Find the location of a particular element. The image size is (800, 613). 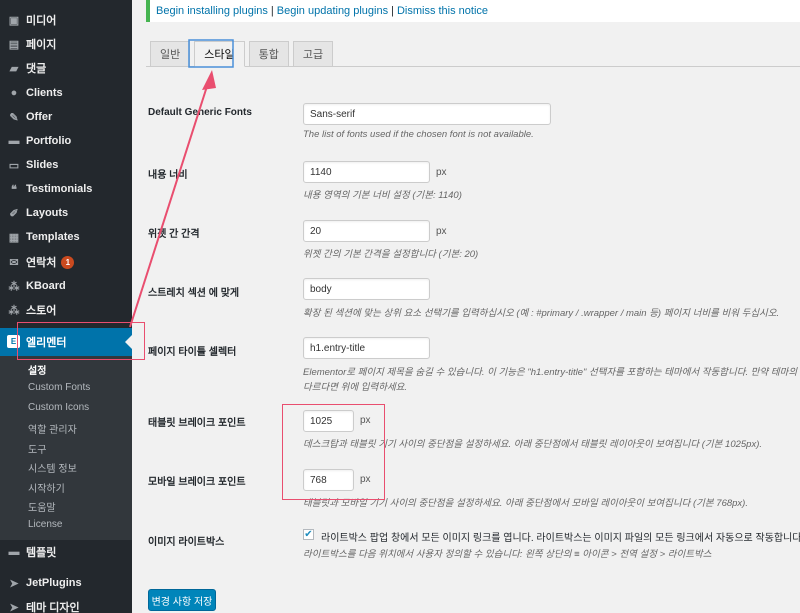

checkmark-icon: ✔ is located at coordinates (308, 534).